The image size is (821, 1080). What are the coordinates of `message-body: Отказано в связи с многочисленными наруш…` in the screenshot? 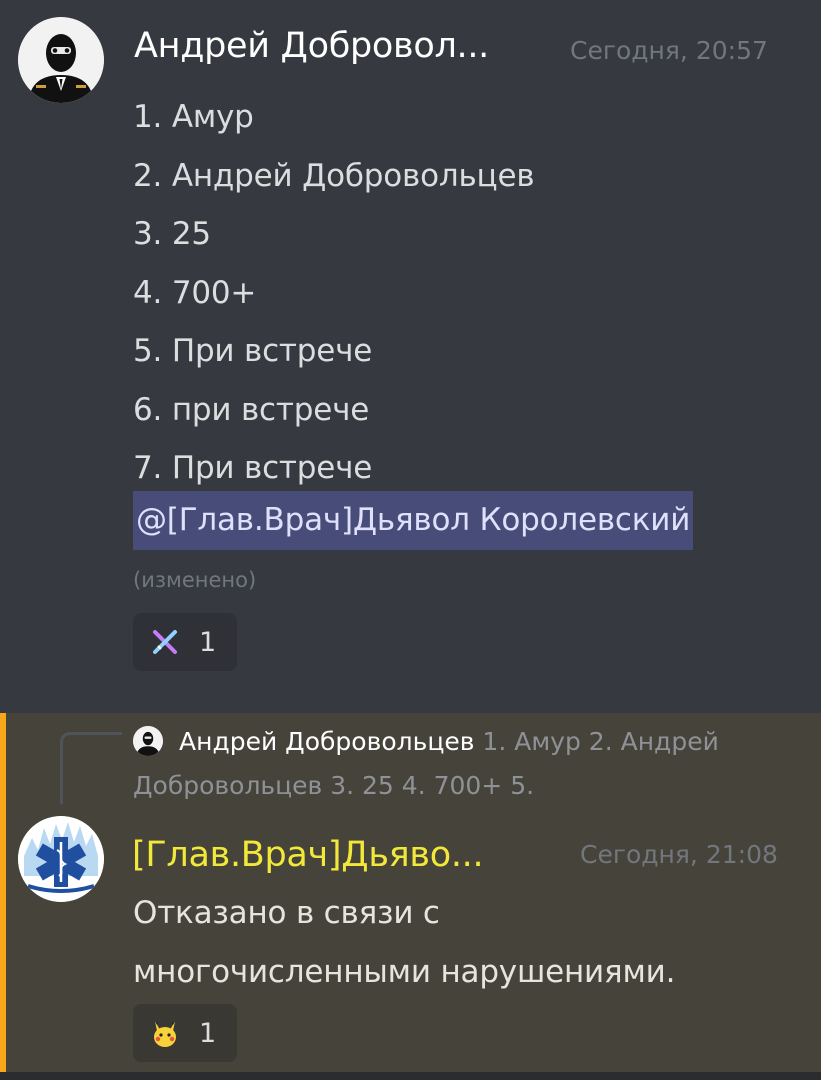 It's located at (404, 943).